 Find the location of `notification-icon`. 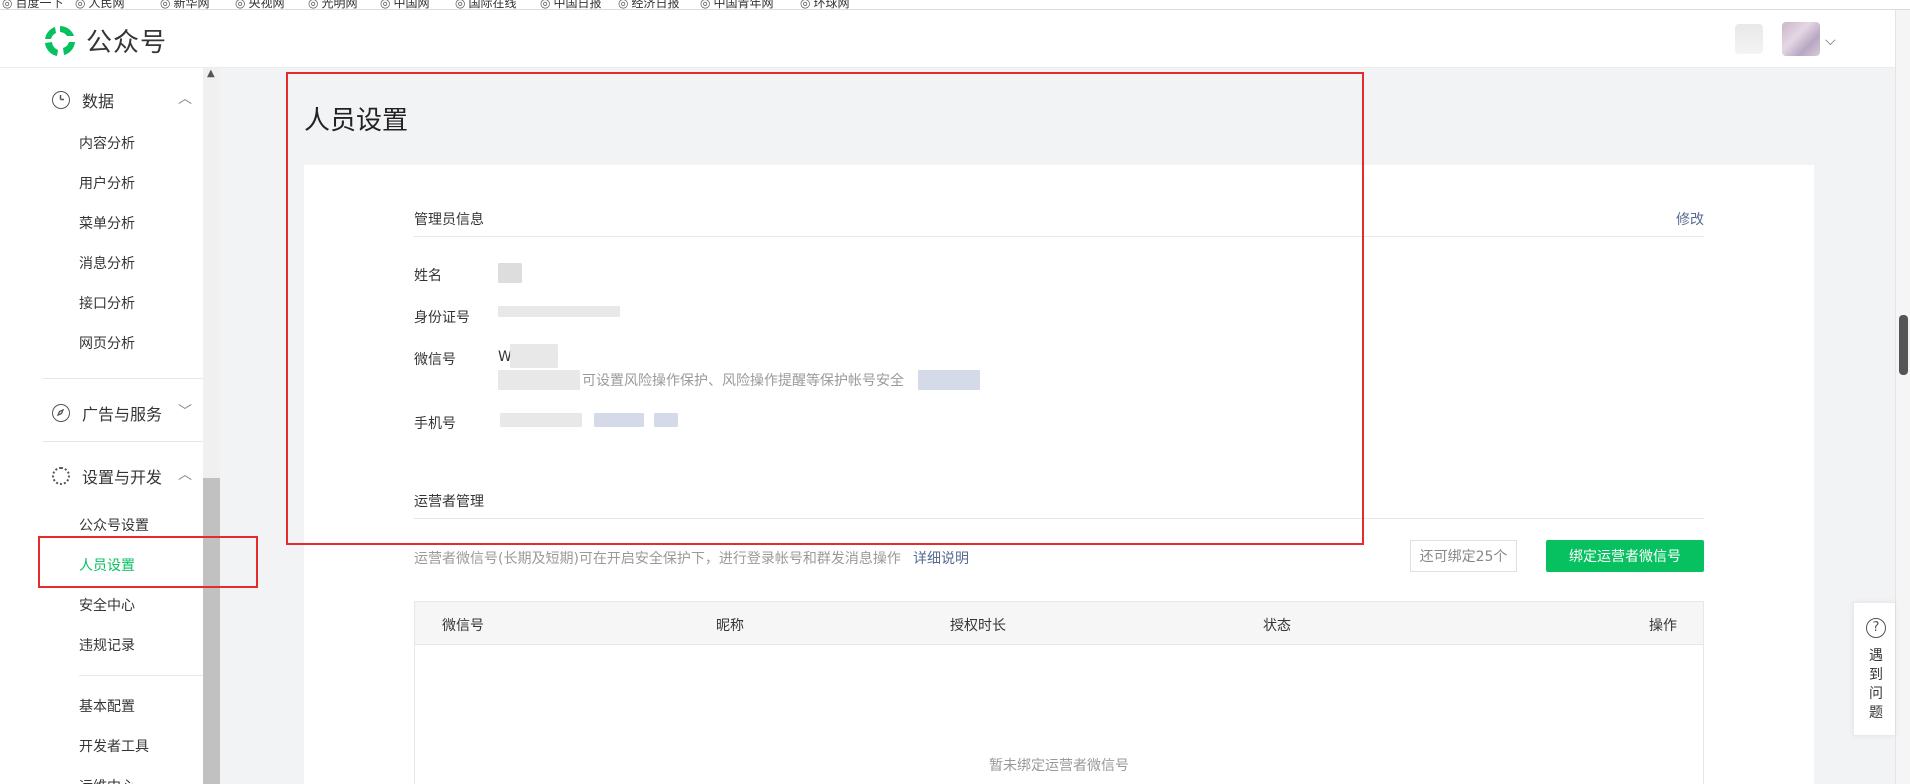

notification-icon is located at coordinates (1749, 39).